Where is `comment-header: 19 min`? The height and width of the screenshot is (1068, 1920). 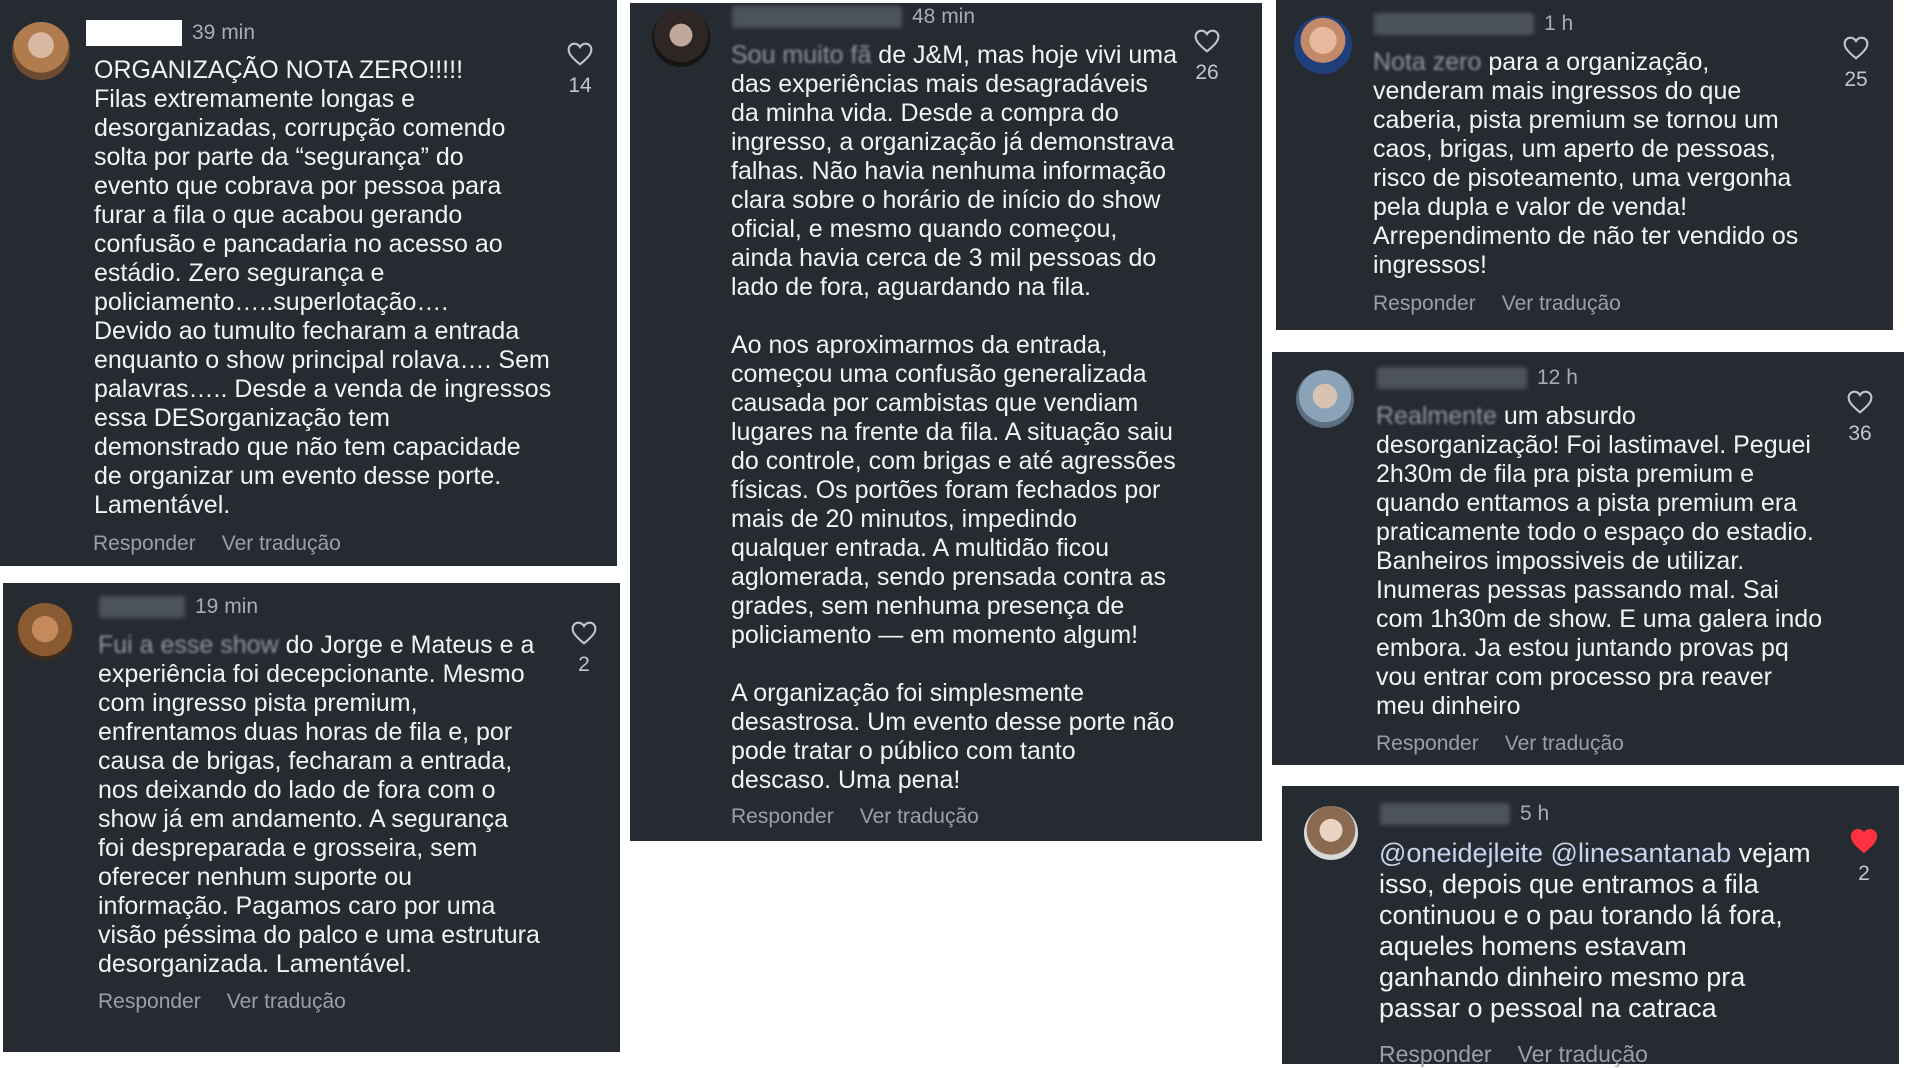 comment-header: 19 min is located at coordinates (178, 607).